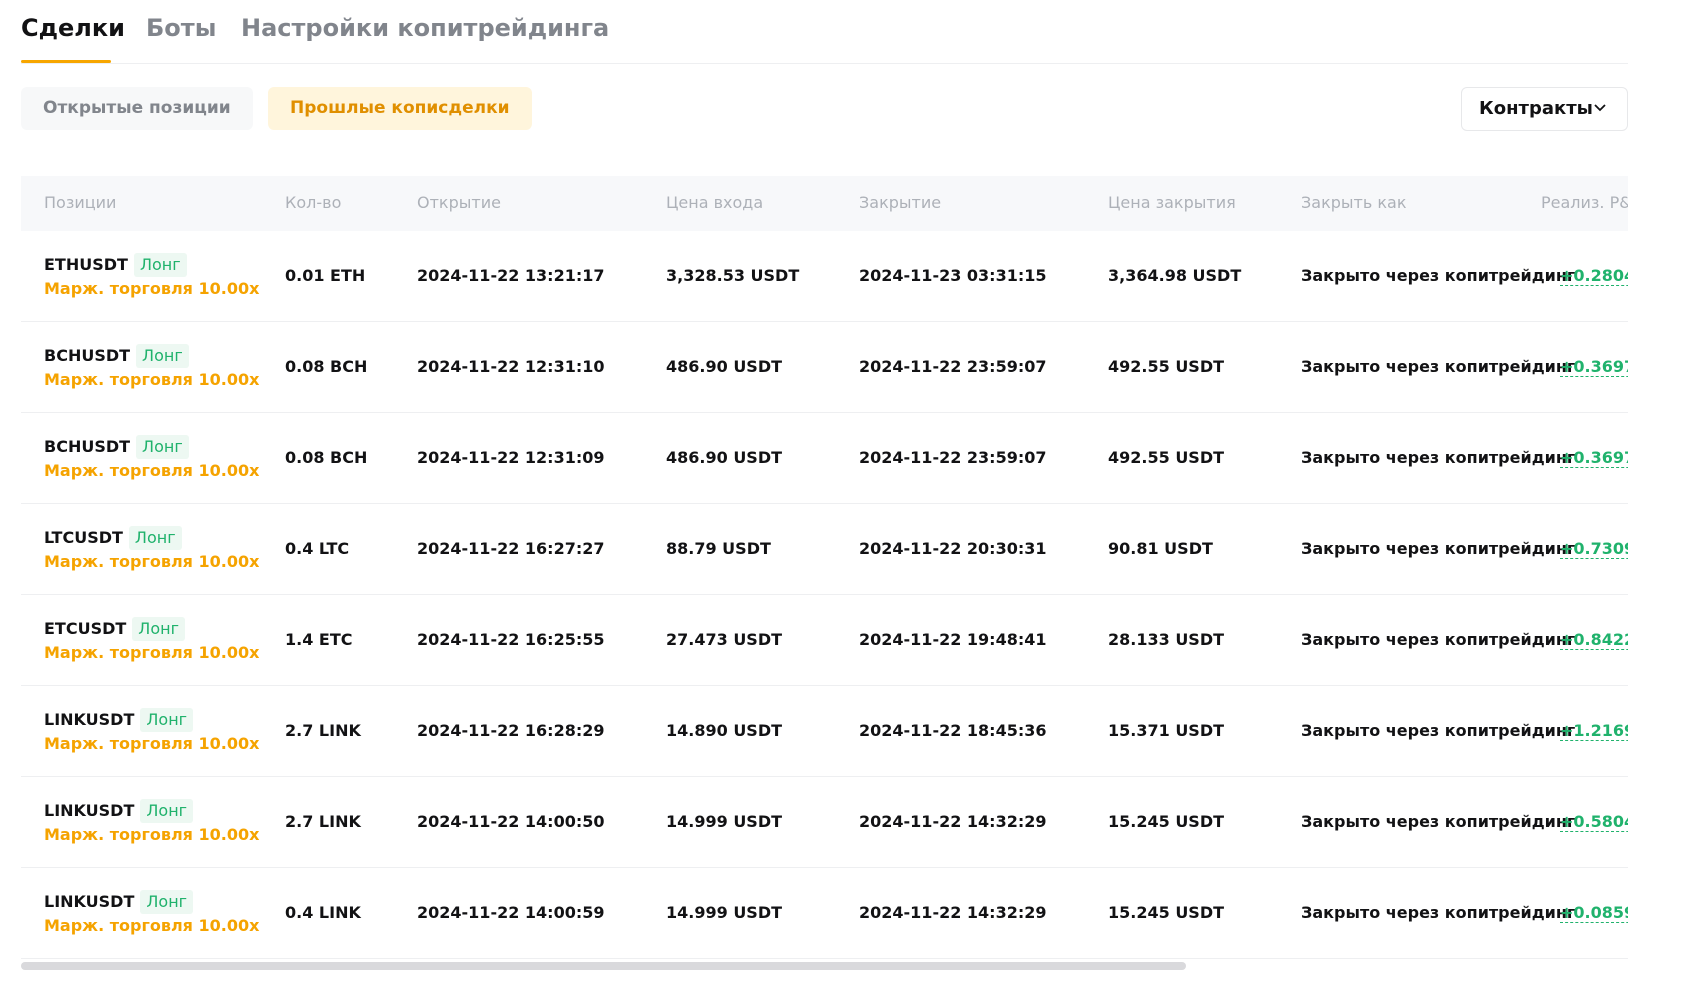 The height and width of the screenshot is (981, 1699). What do you see at coordinates (603, 966) in the screenshot?
I see `horizontal-scrollbar` at bounding box center [603, 966].